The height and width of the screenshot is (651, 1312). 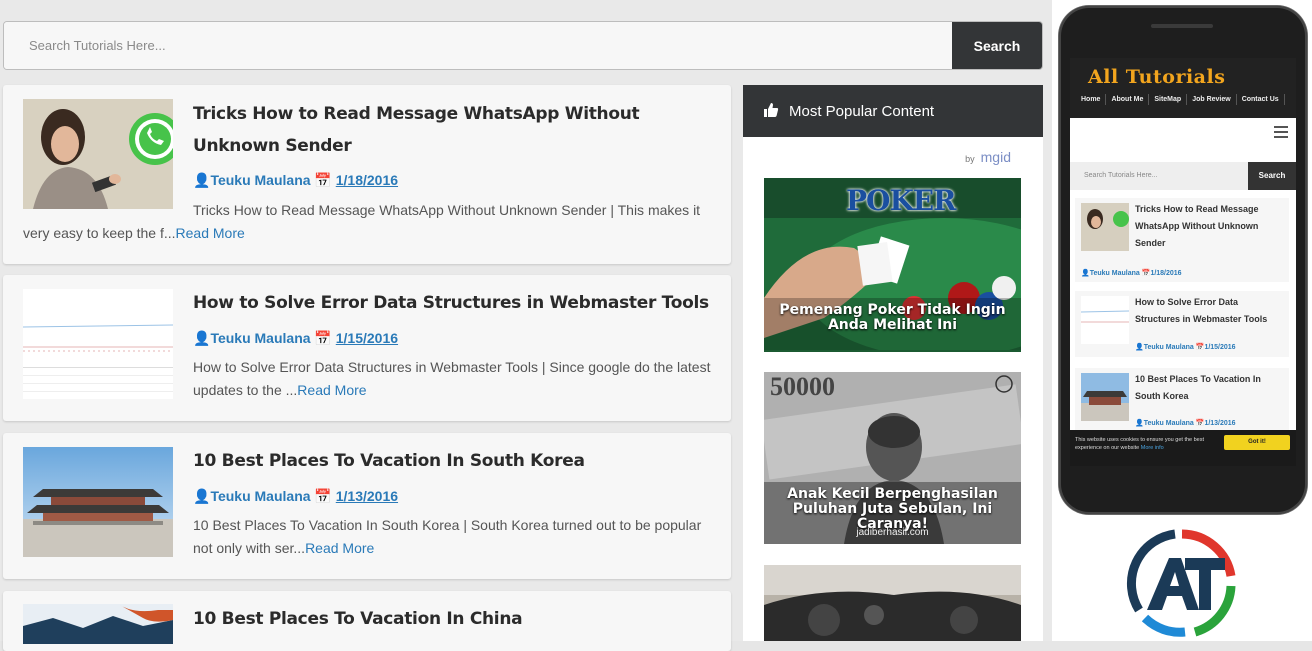 What do you see at coordinates (1165, 273) in the screenshot?
I see `mobile-post-date: 1/18/2016` at bounding box center [1165, 273].